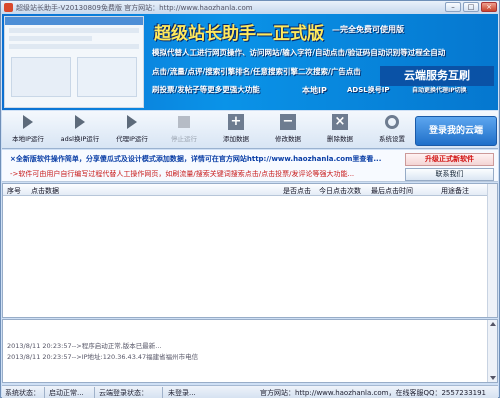 This screenshot has height=398, width=500. Describe the element at coordinates (392, 191) in the screenshot. I see `column-header-last-click-time: 最后点击时间` at that location.